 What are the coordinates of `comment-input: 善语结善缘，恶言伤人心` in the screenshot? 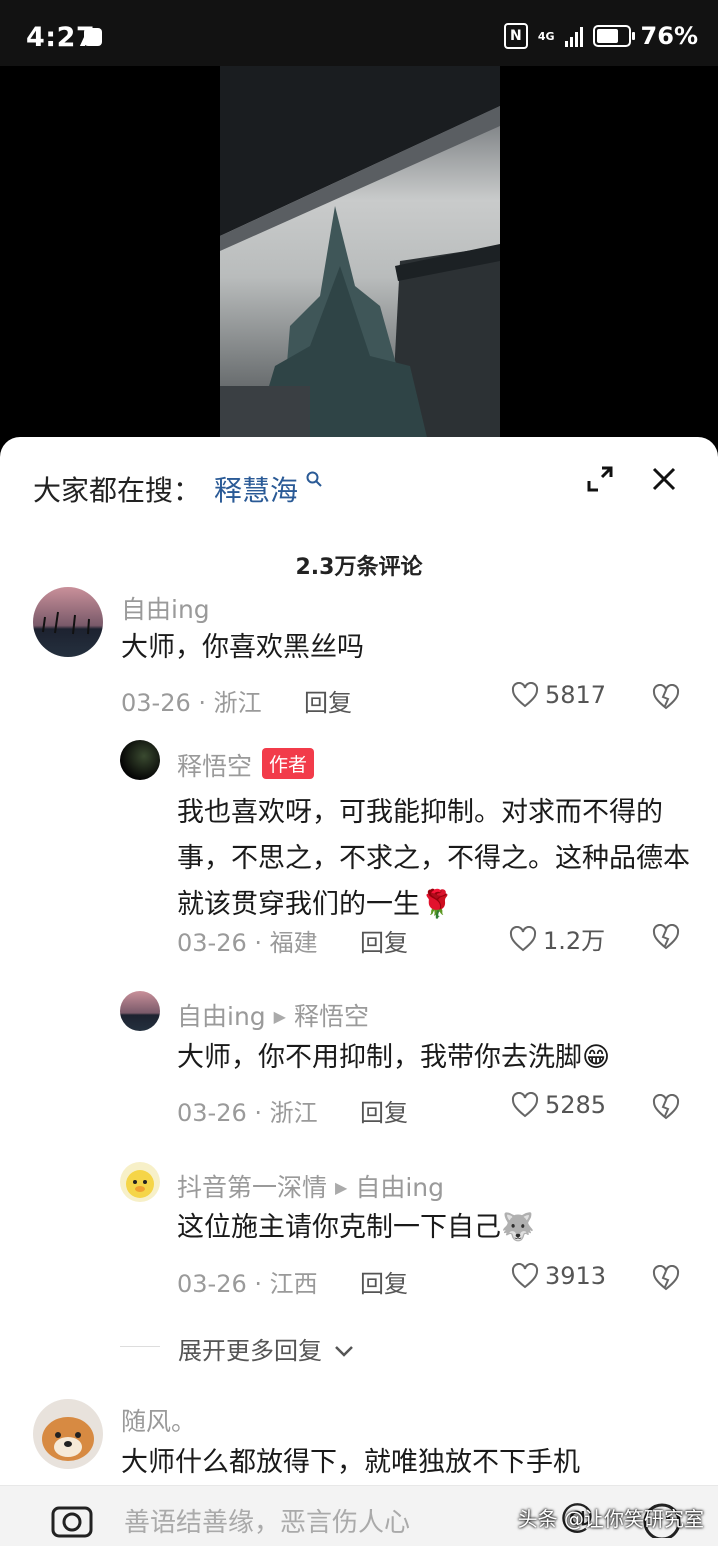 It's located at (267, 1520).